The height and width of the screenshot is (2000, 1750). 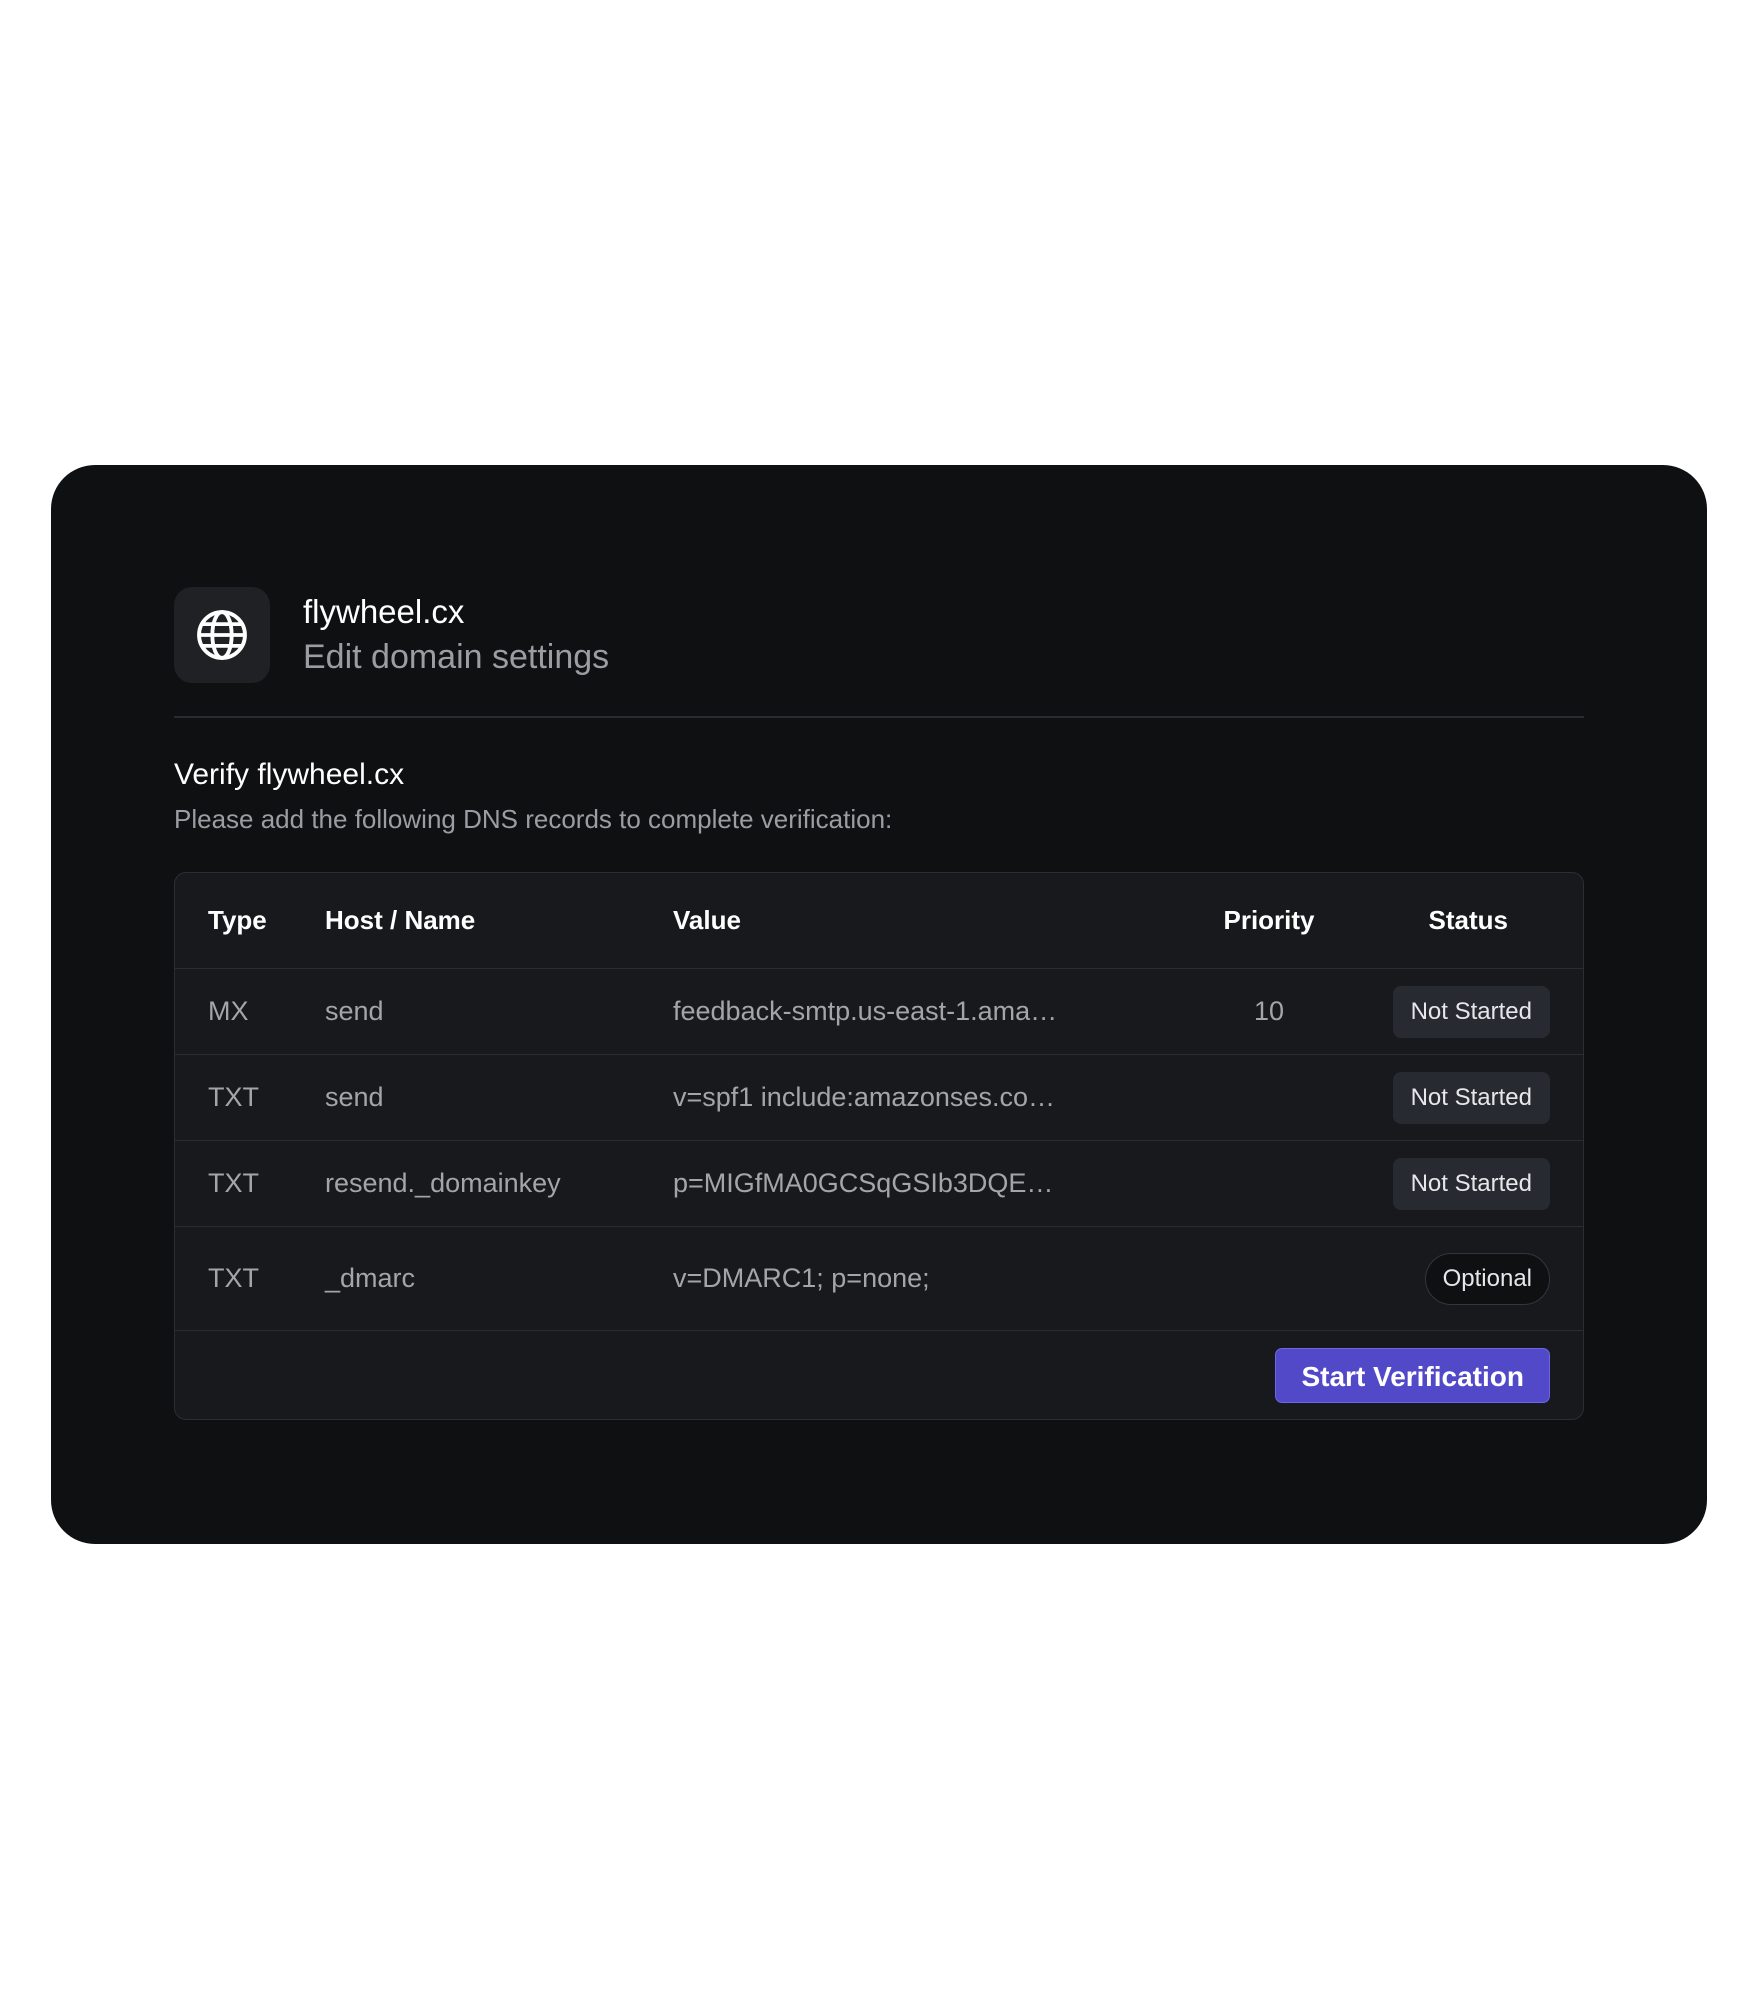 I want to click on table-header-row: Type Host / Name Value Priority Status, so click(x=879, y=921).